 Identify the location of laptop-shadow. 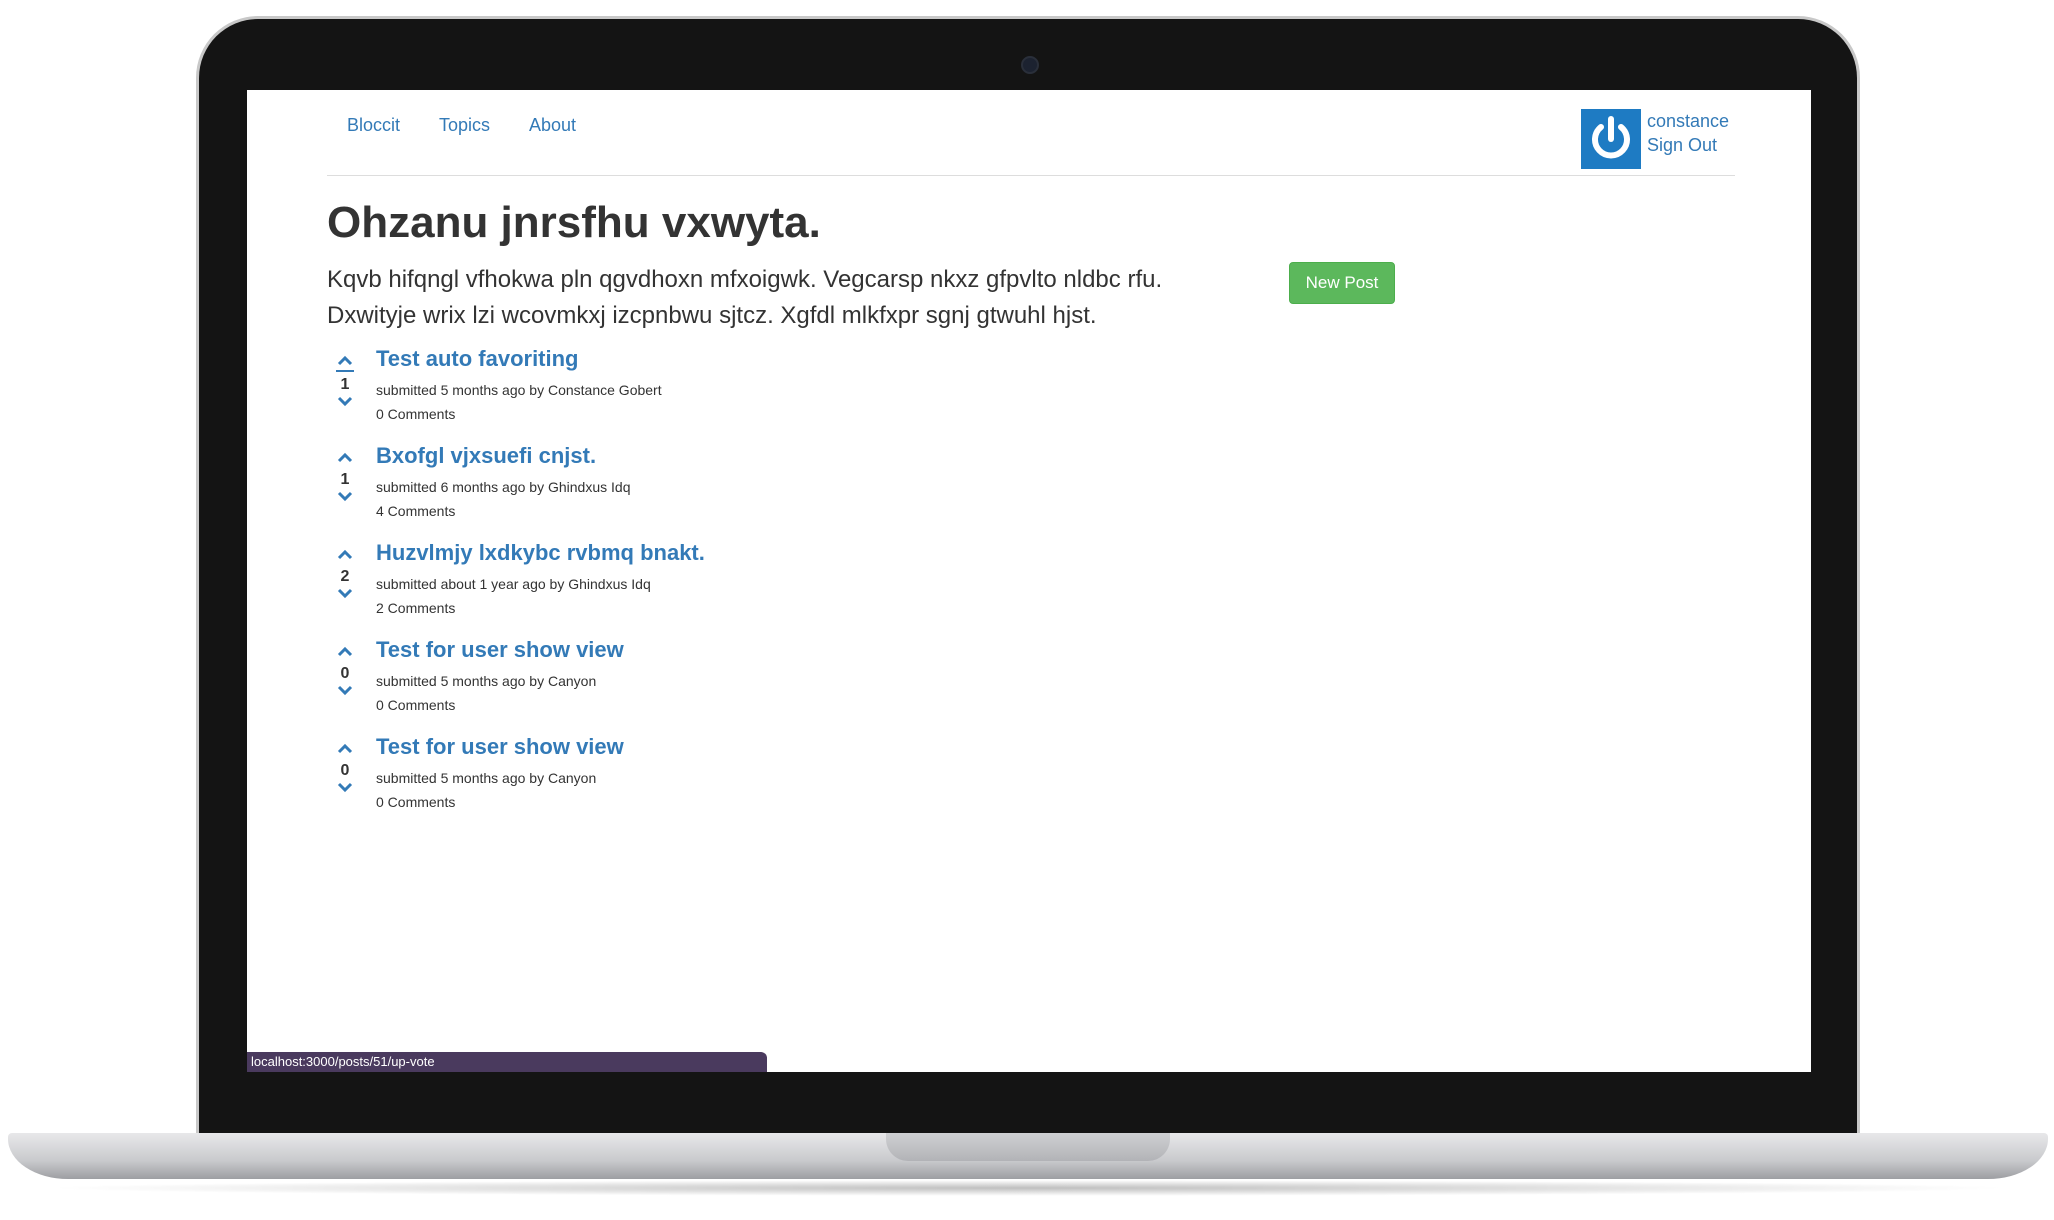
(1028, 1188).